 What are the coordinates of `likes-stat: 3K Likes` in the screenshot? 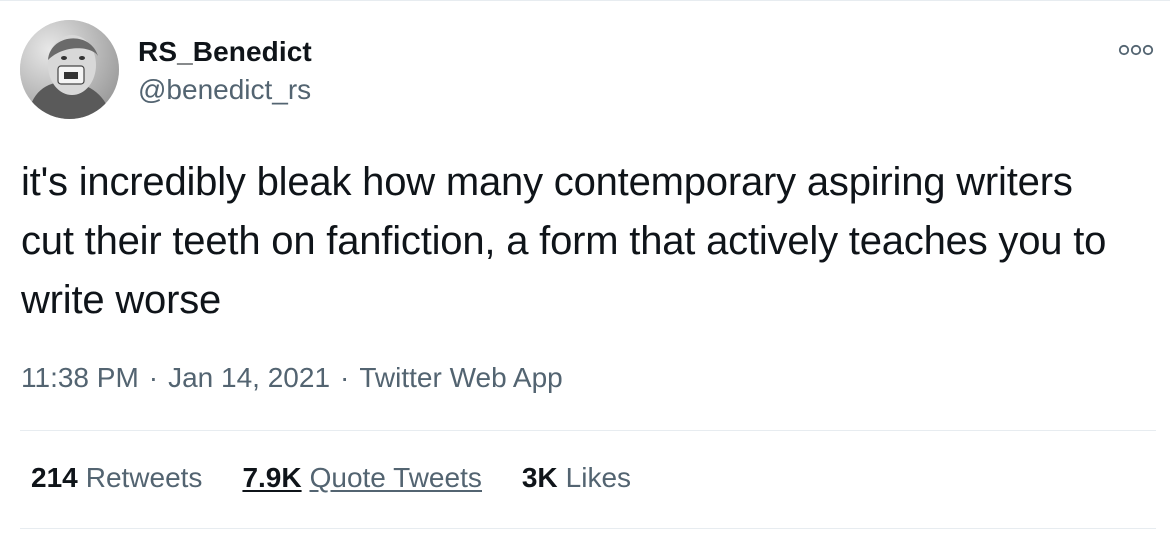 It's located at (576, 478).